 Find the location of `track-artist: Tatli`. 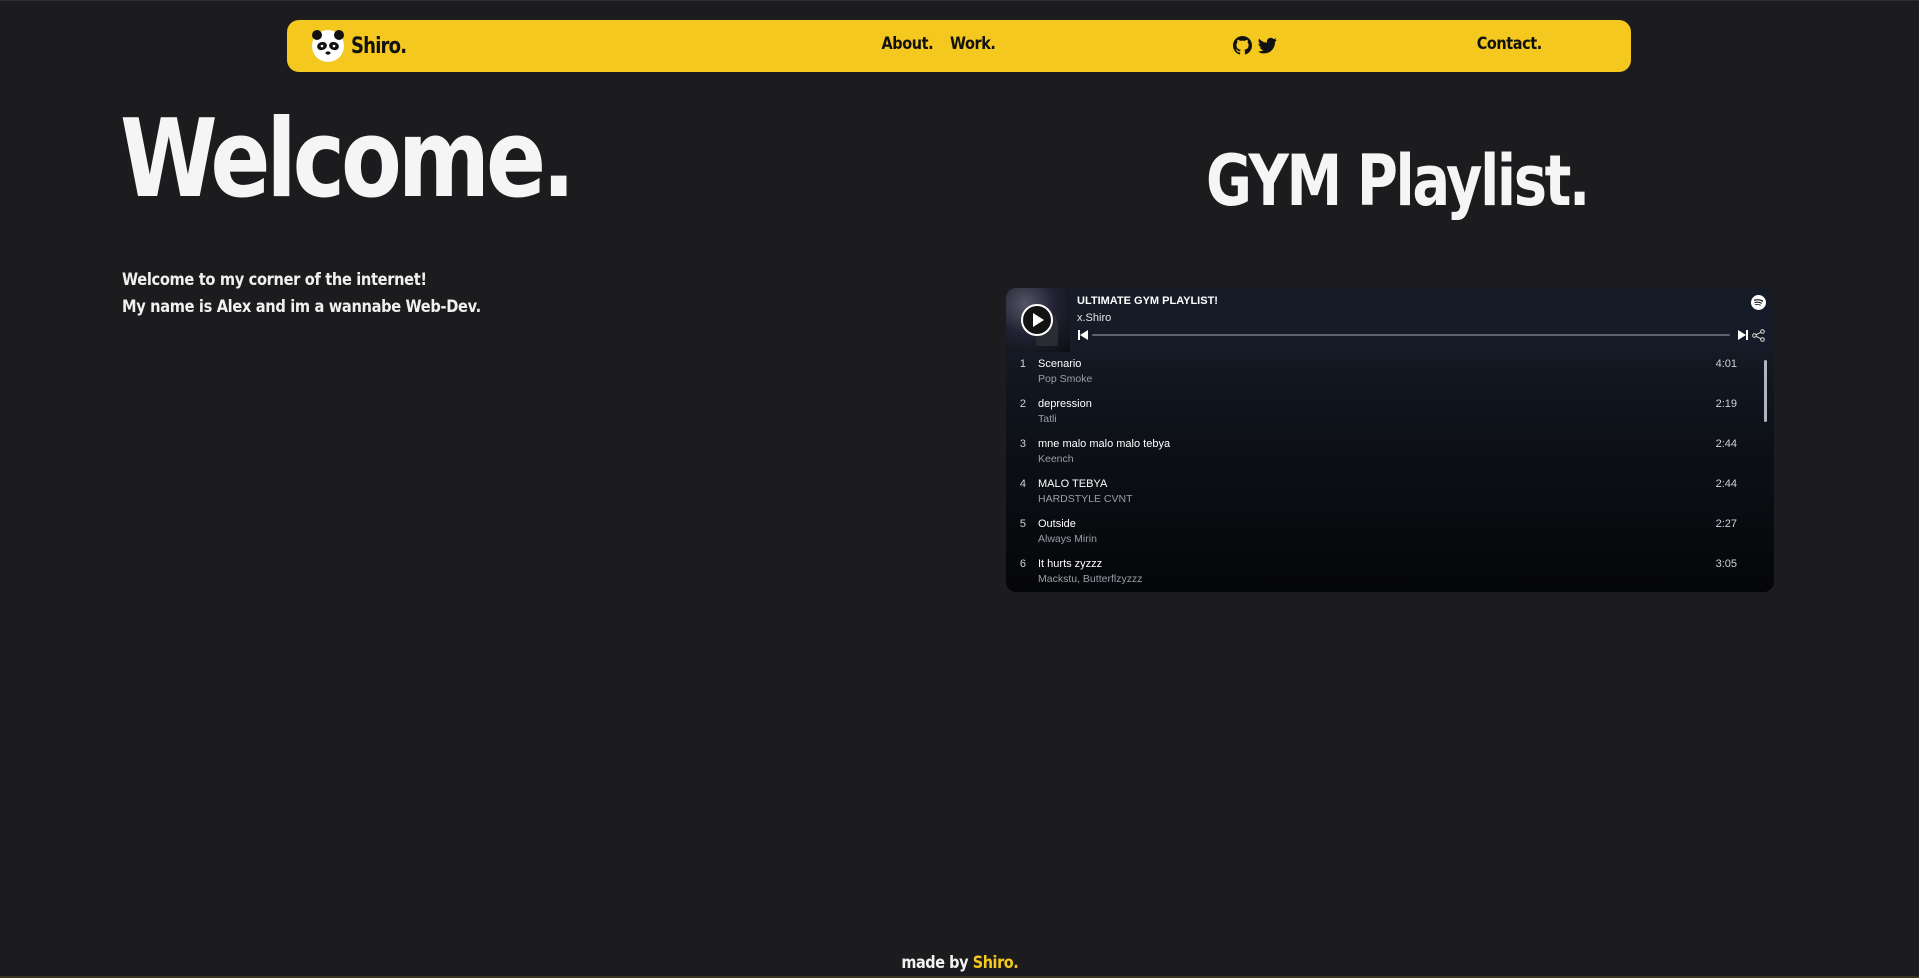

track-artist: Tatli is located at coordinates (1047, 419).